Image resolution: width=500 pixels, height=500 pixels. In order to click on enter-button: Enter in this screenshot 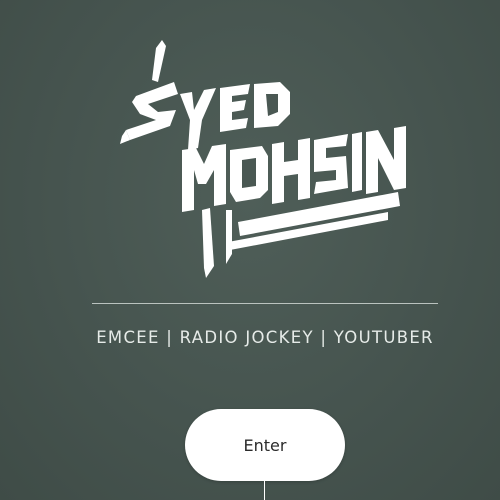, I will do `click(265, 445)`.